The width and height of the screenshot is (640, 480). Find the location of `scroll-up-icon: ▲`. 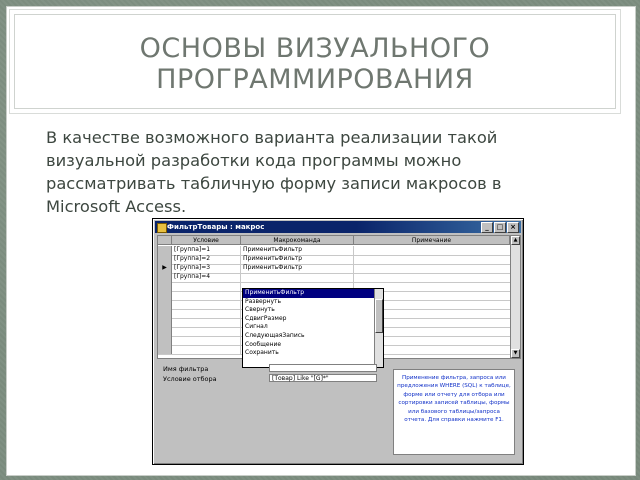

scroll-up-icon: ▲ is located at coordinates (515, 240).